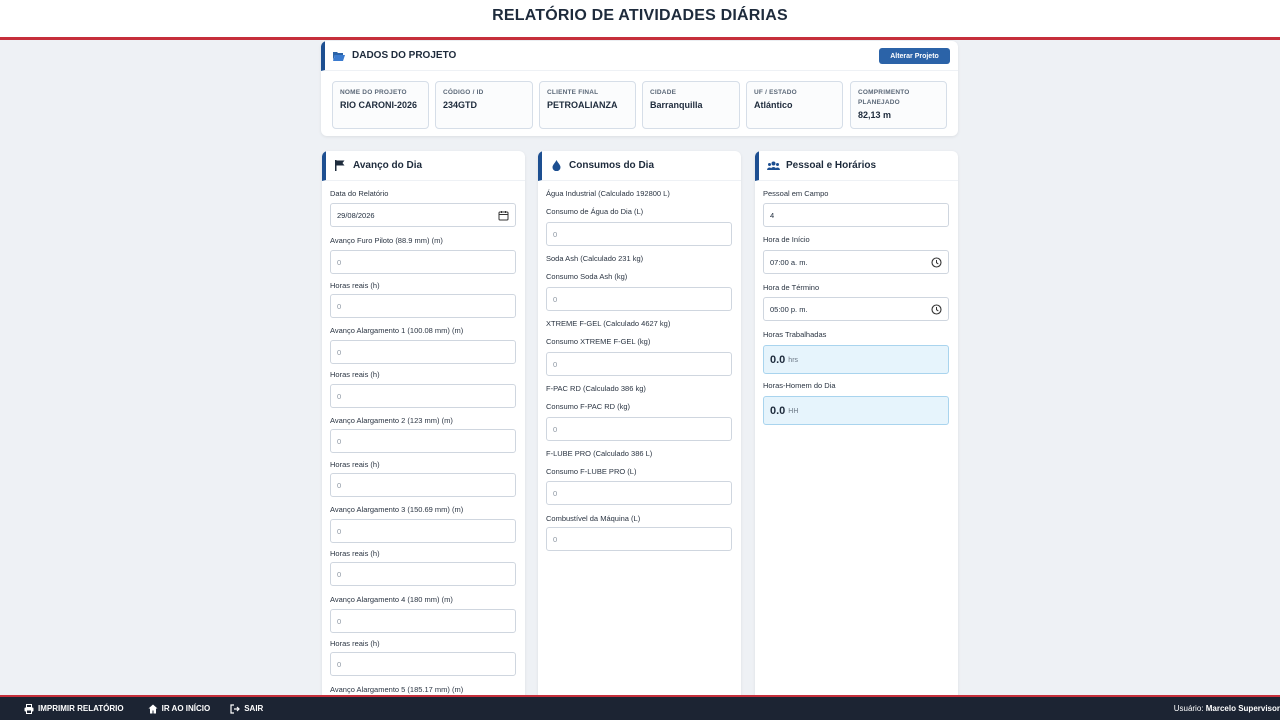 This screenshot has height=720, width=1280. I want to click on report-date-label: Data do Relatório, so click(359, 193).